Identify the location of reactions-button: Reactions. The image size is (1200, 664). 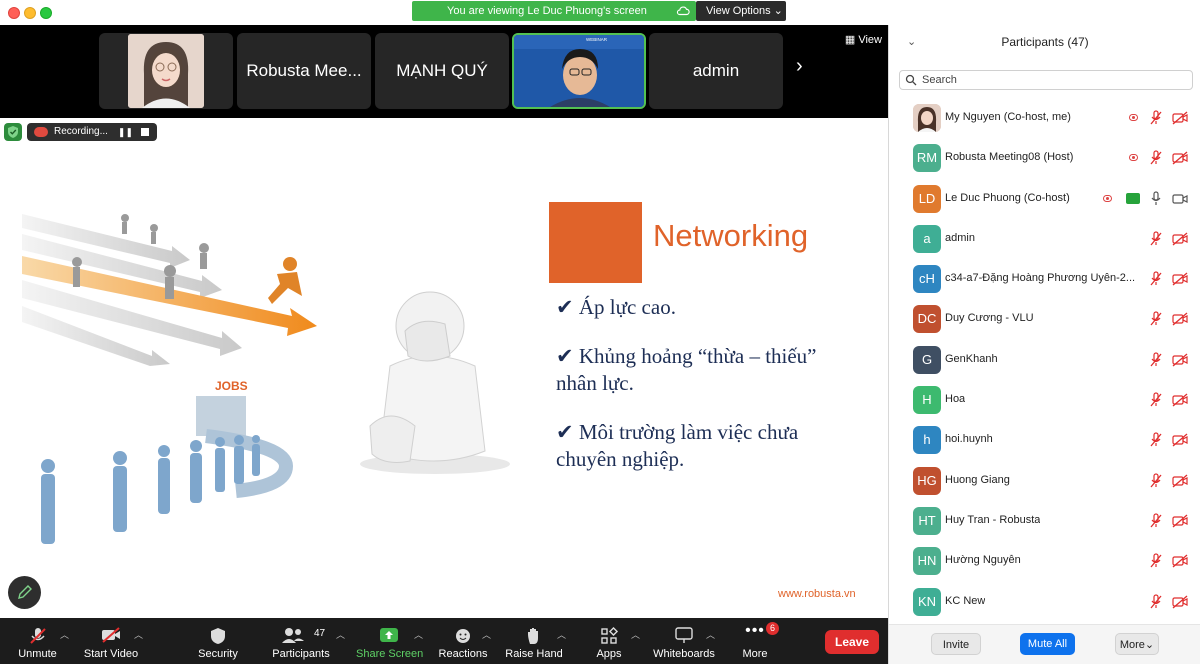
(463, 641).